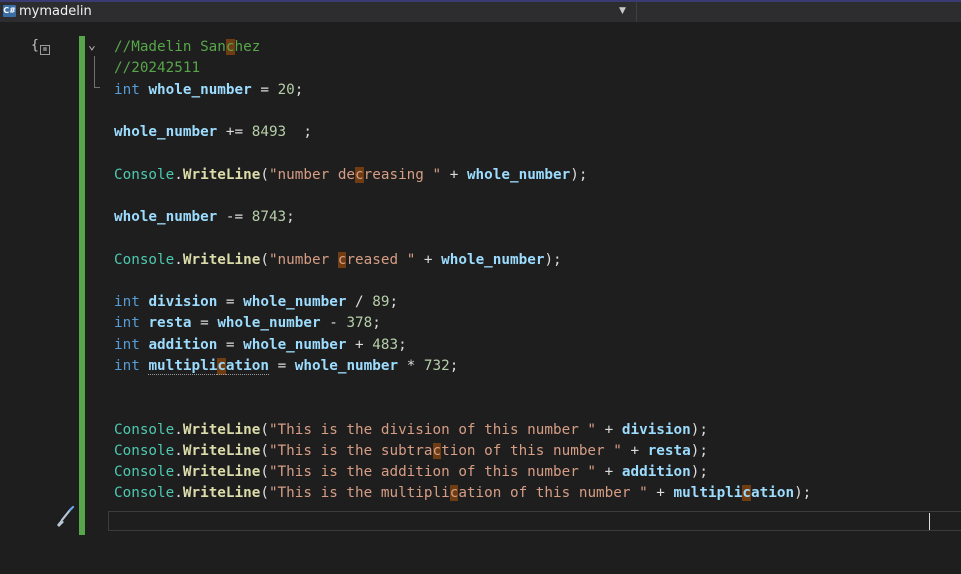 The height and width of the screenshot is (574, 961). What do you see at coordinates (303, 259) in the screenshot?
I see `code-token: "number` at bounding box center [303, 259].